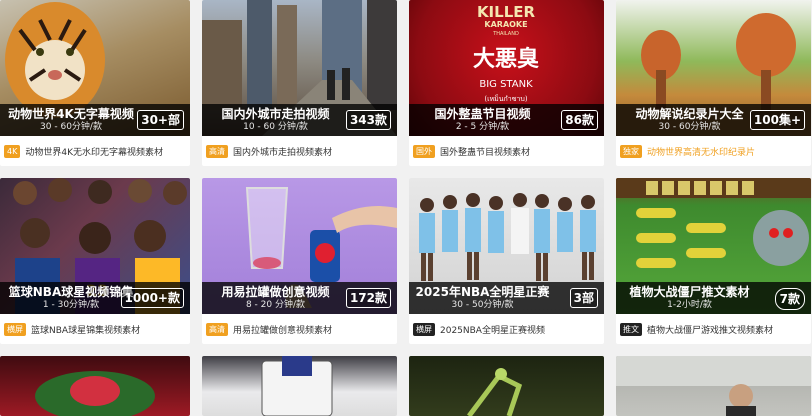 The width and height of the screenshot is (812, 416). I want to click on thumbnail-tiger: 动物世界4K无字幕视频 30 - 60分钟/款 30+部, so click(95, 68).